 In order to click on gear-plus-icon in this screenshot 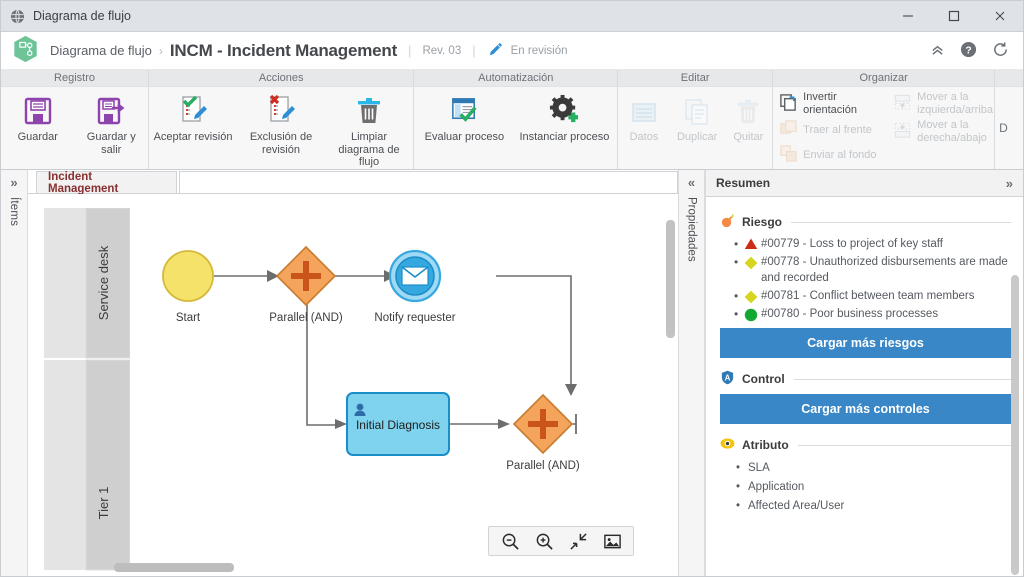, I will do `click(564, 110)`.